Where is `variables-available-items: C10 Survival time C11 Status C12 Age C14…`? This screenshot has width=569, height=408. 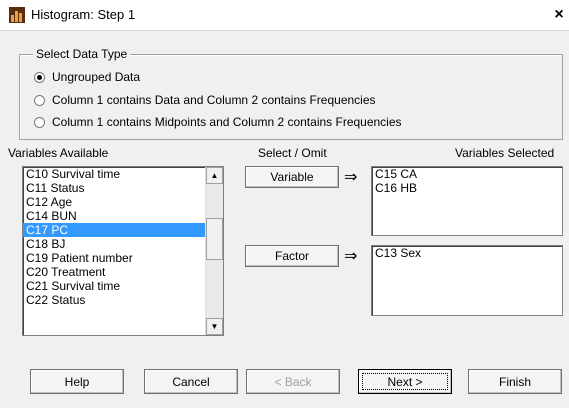
variables-available-items: C10 Survival time C11 Status C12 Age C14… is located at coordinates (123, 237).